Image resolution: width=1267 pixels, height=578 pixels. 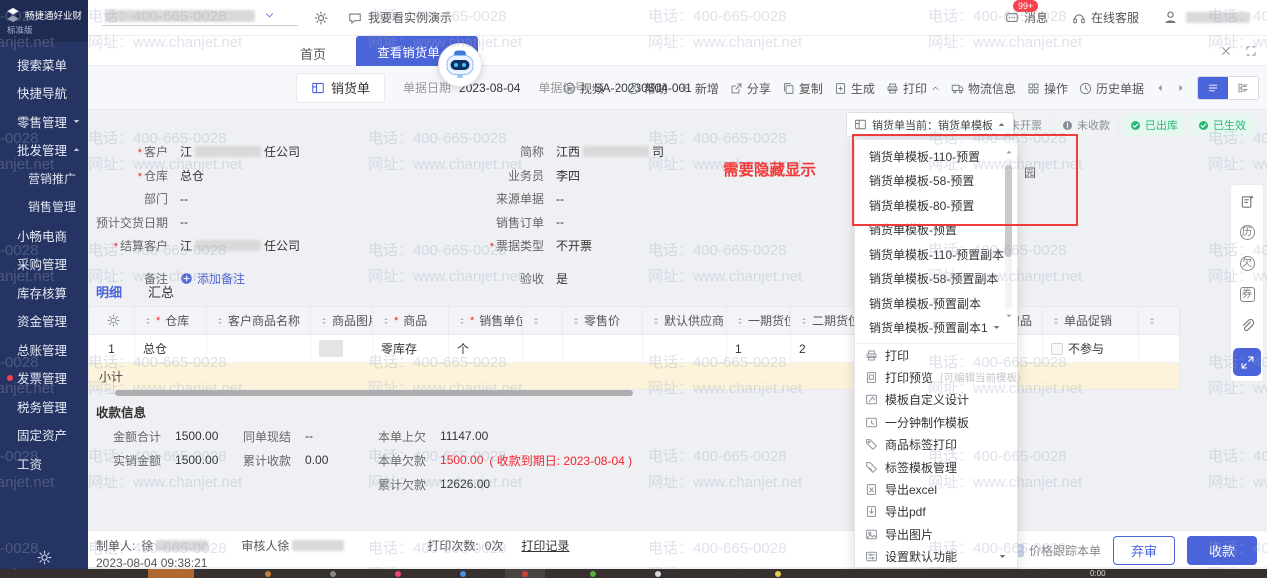 I want to click on help-button: 帮助, so click(x=647, y=88).